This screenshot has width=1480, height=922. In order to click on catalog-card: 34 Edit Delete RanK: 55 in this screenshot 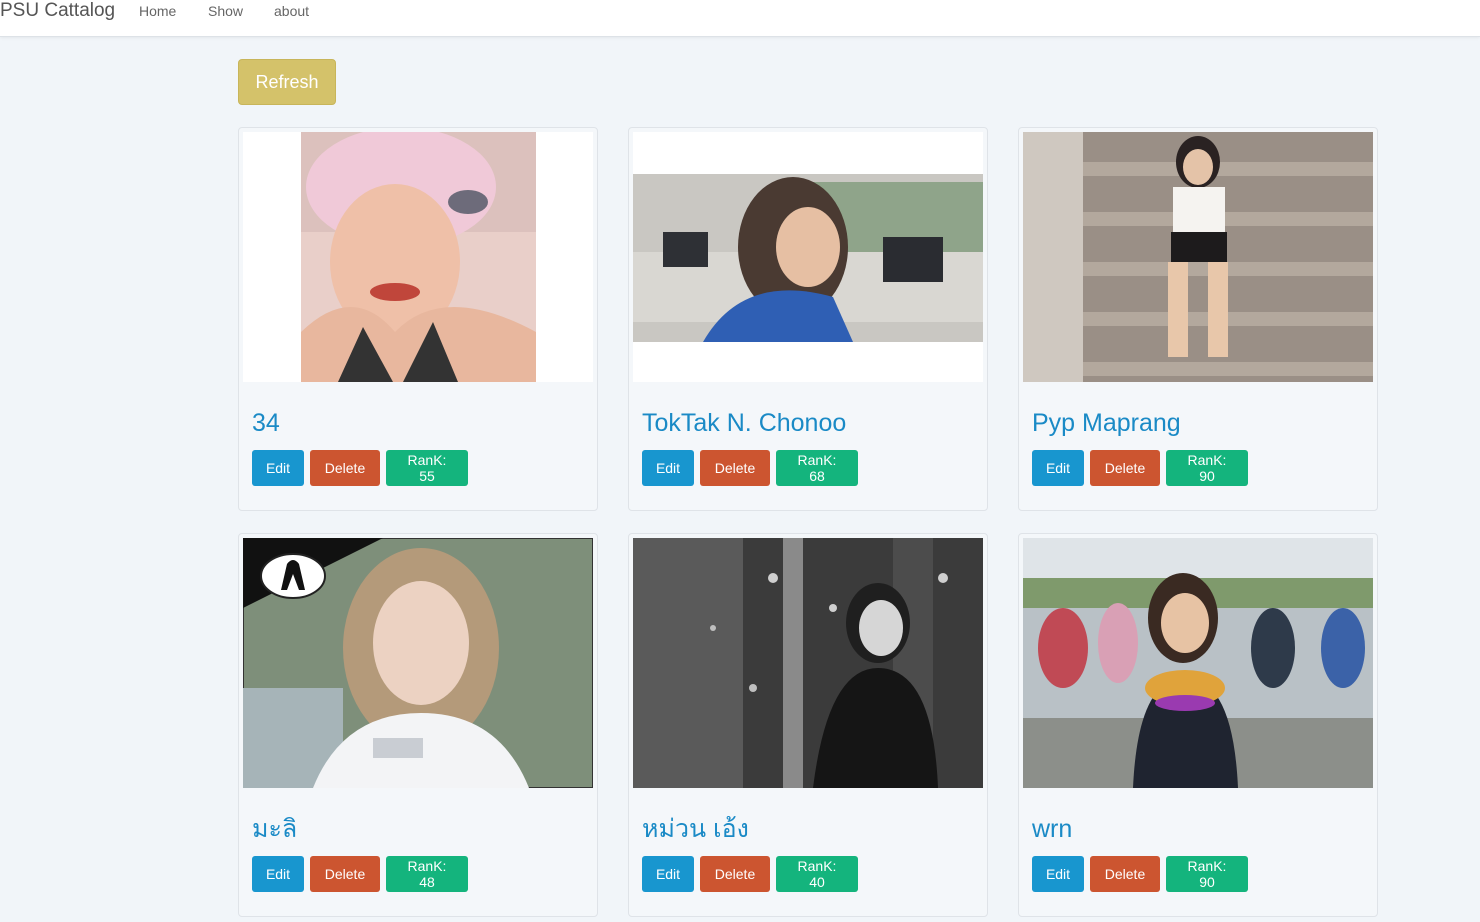, I will do `click(418, 319)`.